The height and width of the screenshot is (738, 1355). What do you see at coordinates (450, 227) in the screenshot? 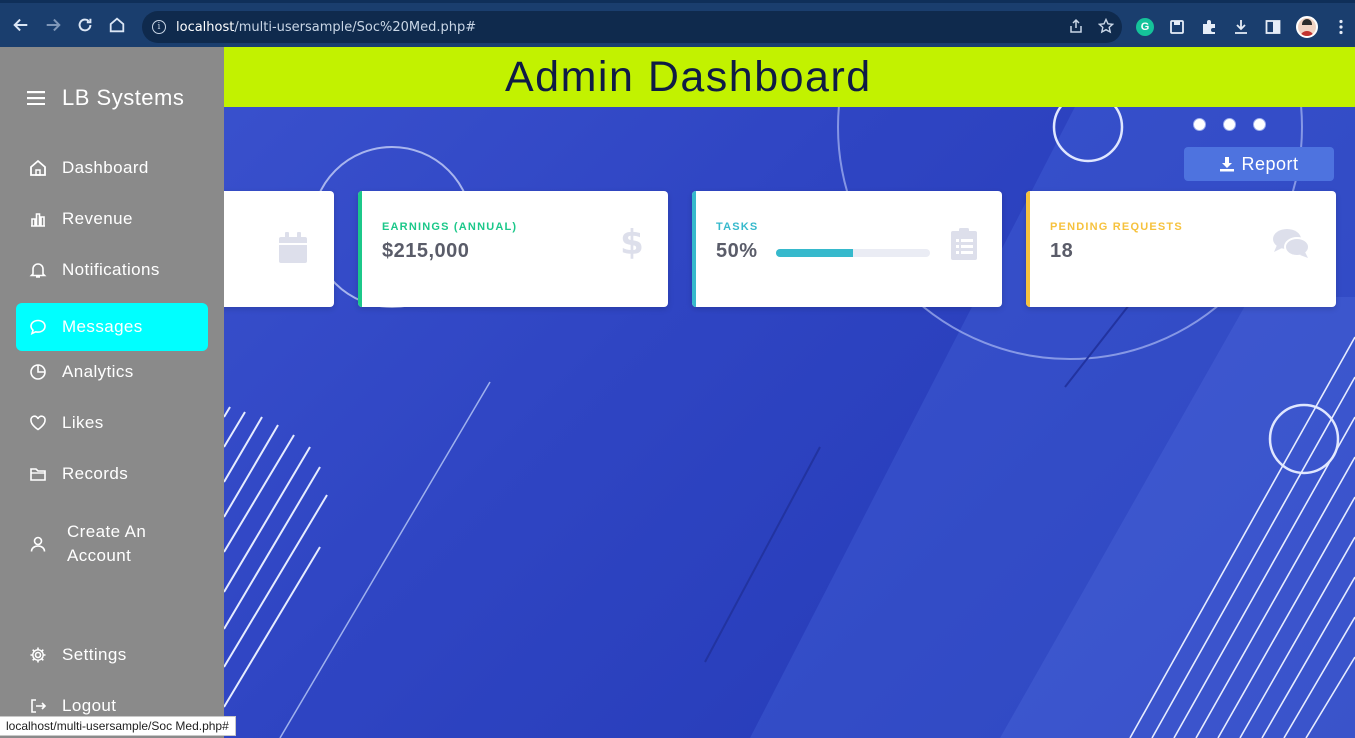
I see `card-label: EARNINGS (ANNUAL)` at bounding box center [450, 227].